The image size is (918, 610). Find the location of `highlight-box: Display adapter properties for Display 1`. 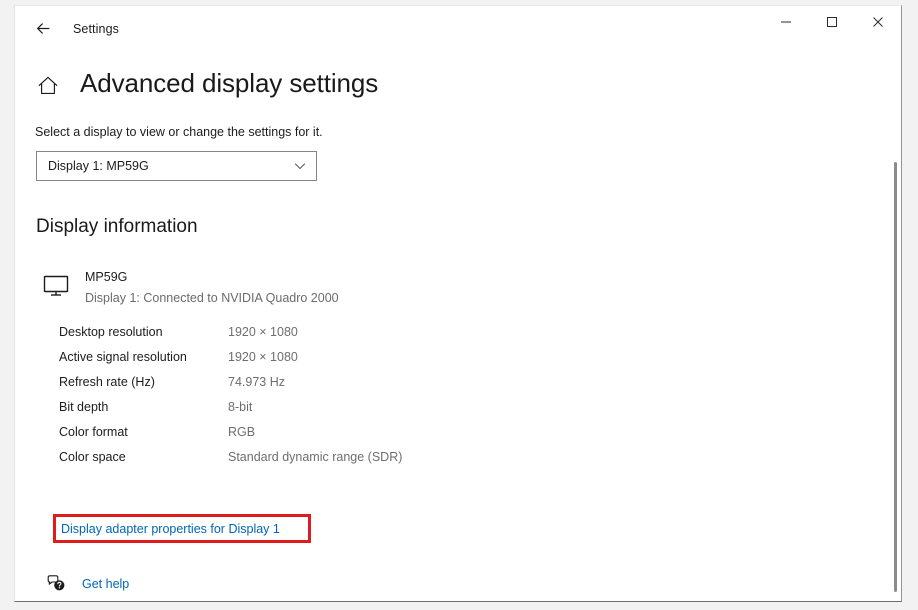

highlight-box: Display adapter properties for Display 1 is located at coordinates (182, 528).